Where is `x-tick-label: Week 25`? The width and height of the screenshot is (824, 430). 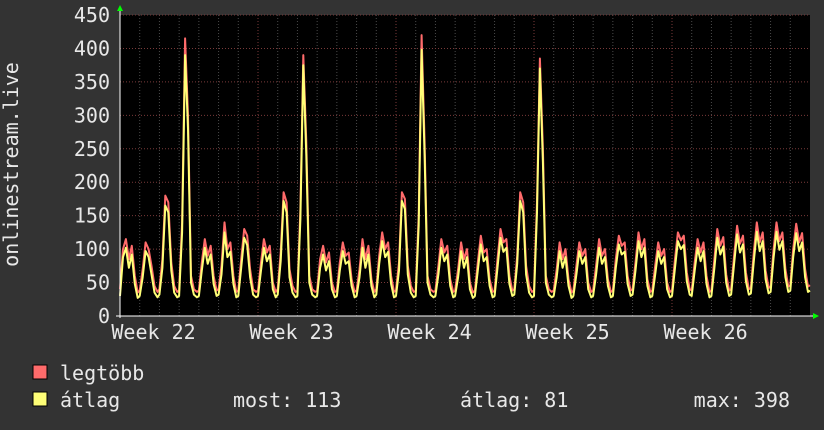 x-tick-label: Week 25 is located at coordinates (567, 332).